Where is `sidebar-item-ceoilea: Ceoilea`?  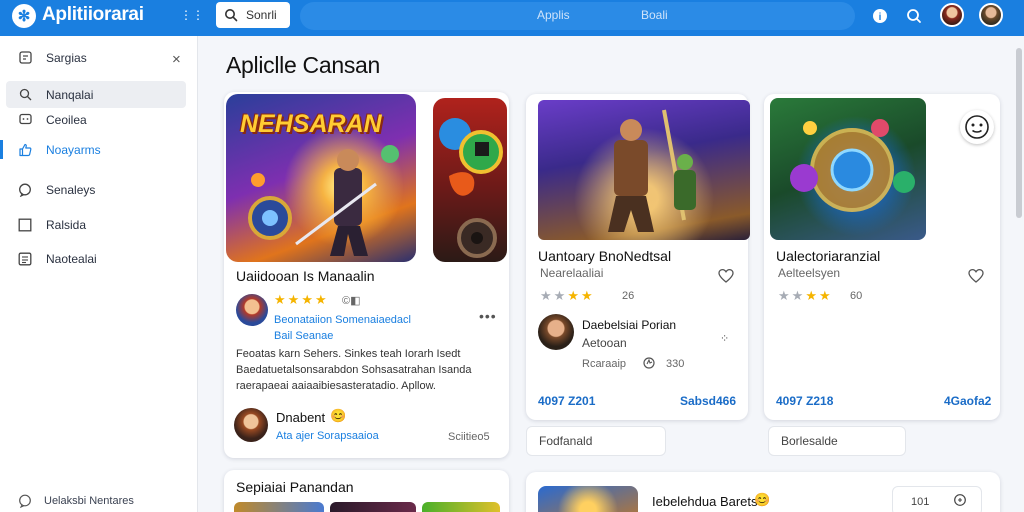
sidebar-item-ceoilea: Ceoilea is located at coordinates (96, 119).